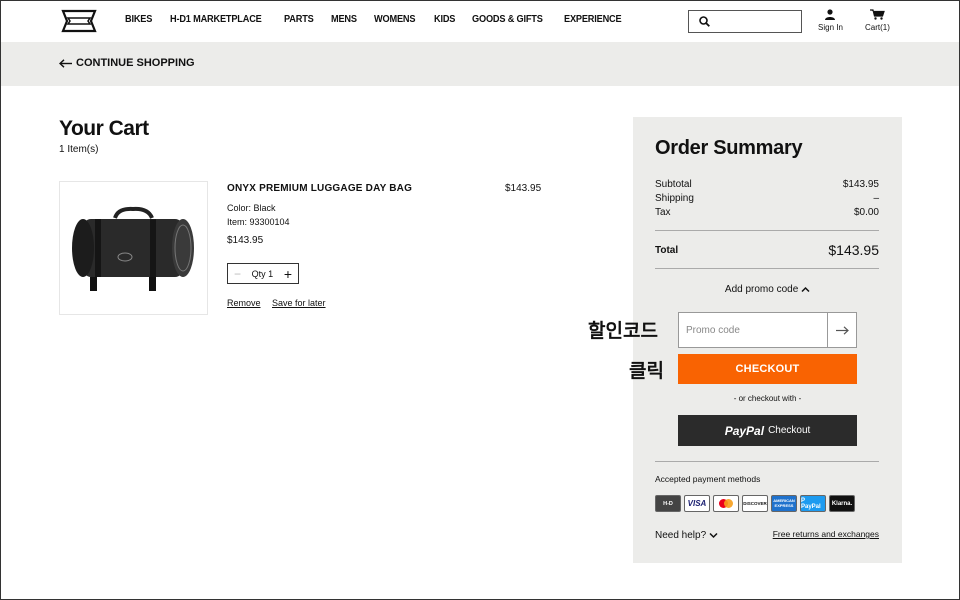 Image resolution: width=960 pixels, height=600 pixels. I want to click on sign-in-label: Sign In, so click(830, 27).